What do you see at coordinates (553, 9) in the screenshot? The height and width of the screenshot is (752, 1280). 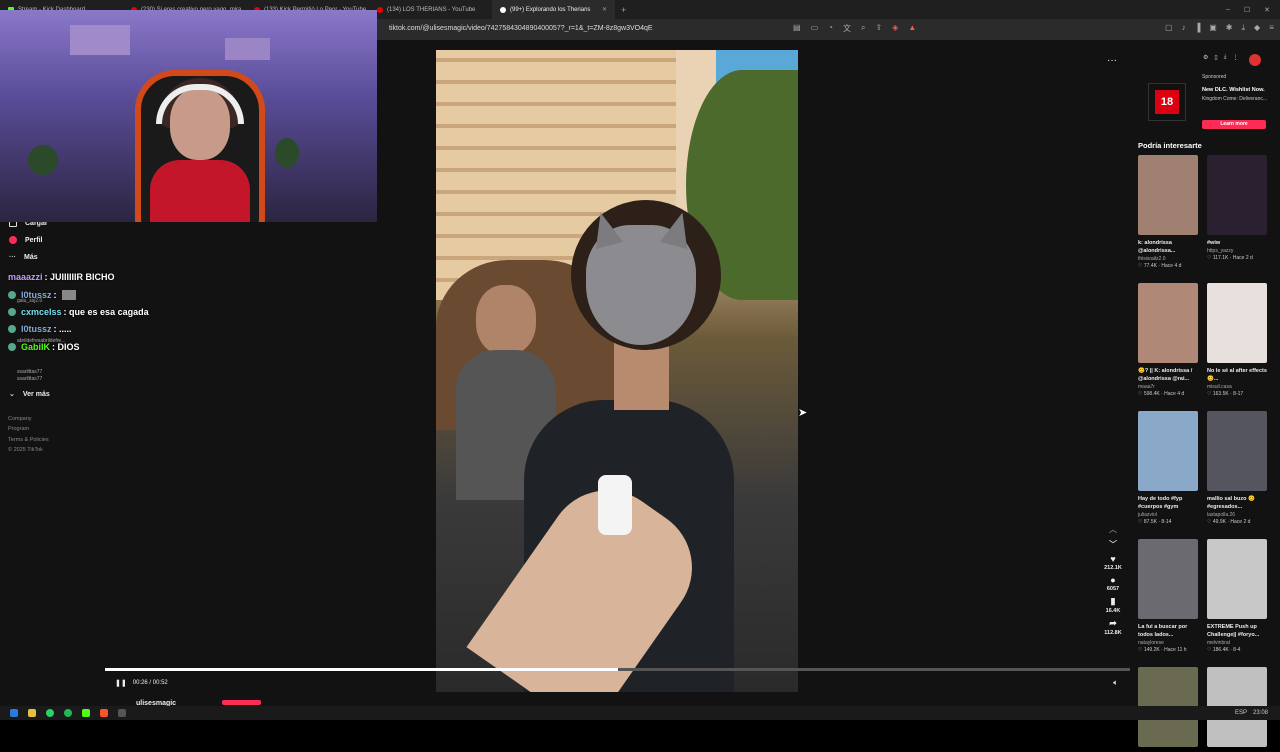 I see `browser-tab-active: (99+) Explorando los Therians ✕` at bounding box center [553, 9].